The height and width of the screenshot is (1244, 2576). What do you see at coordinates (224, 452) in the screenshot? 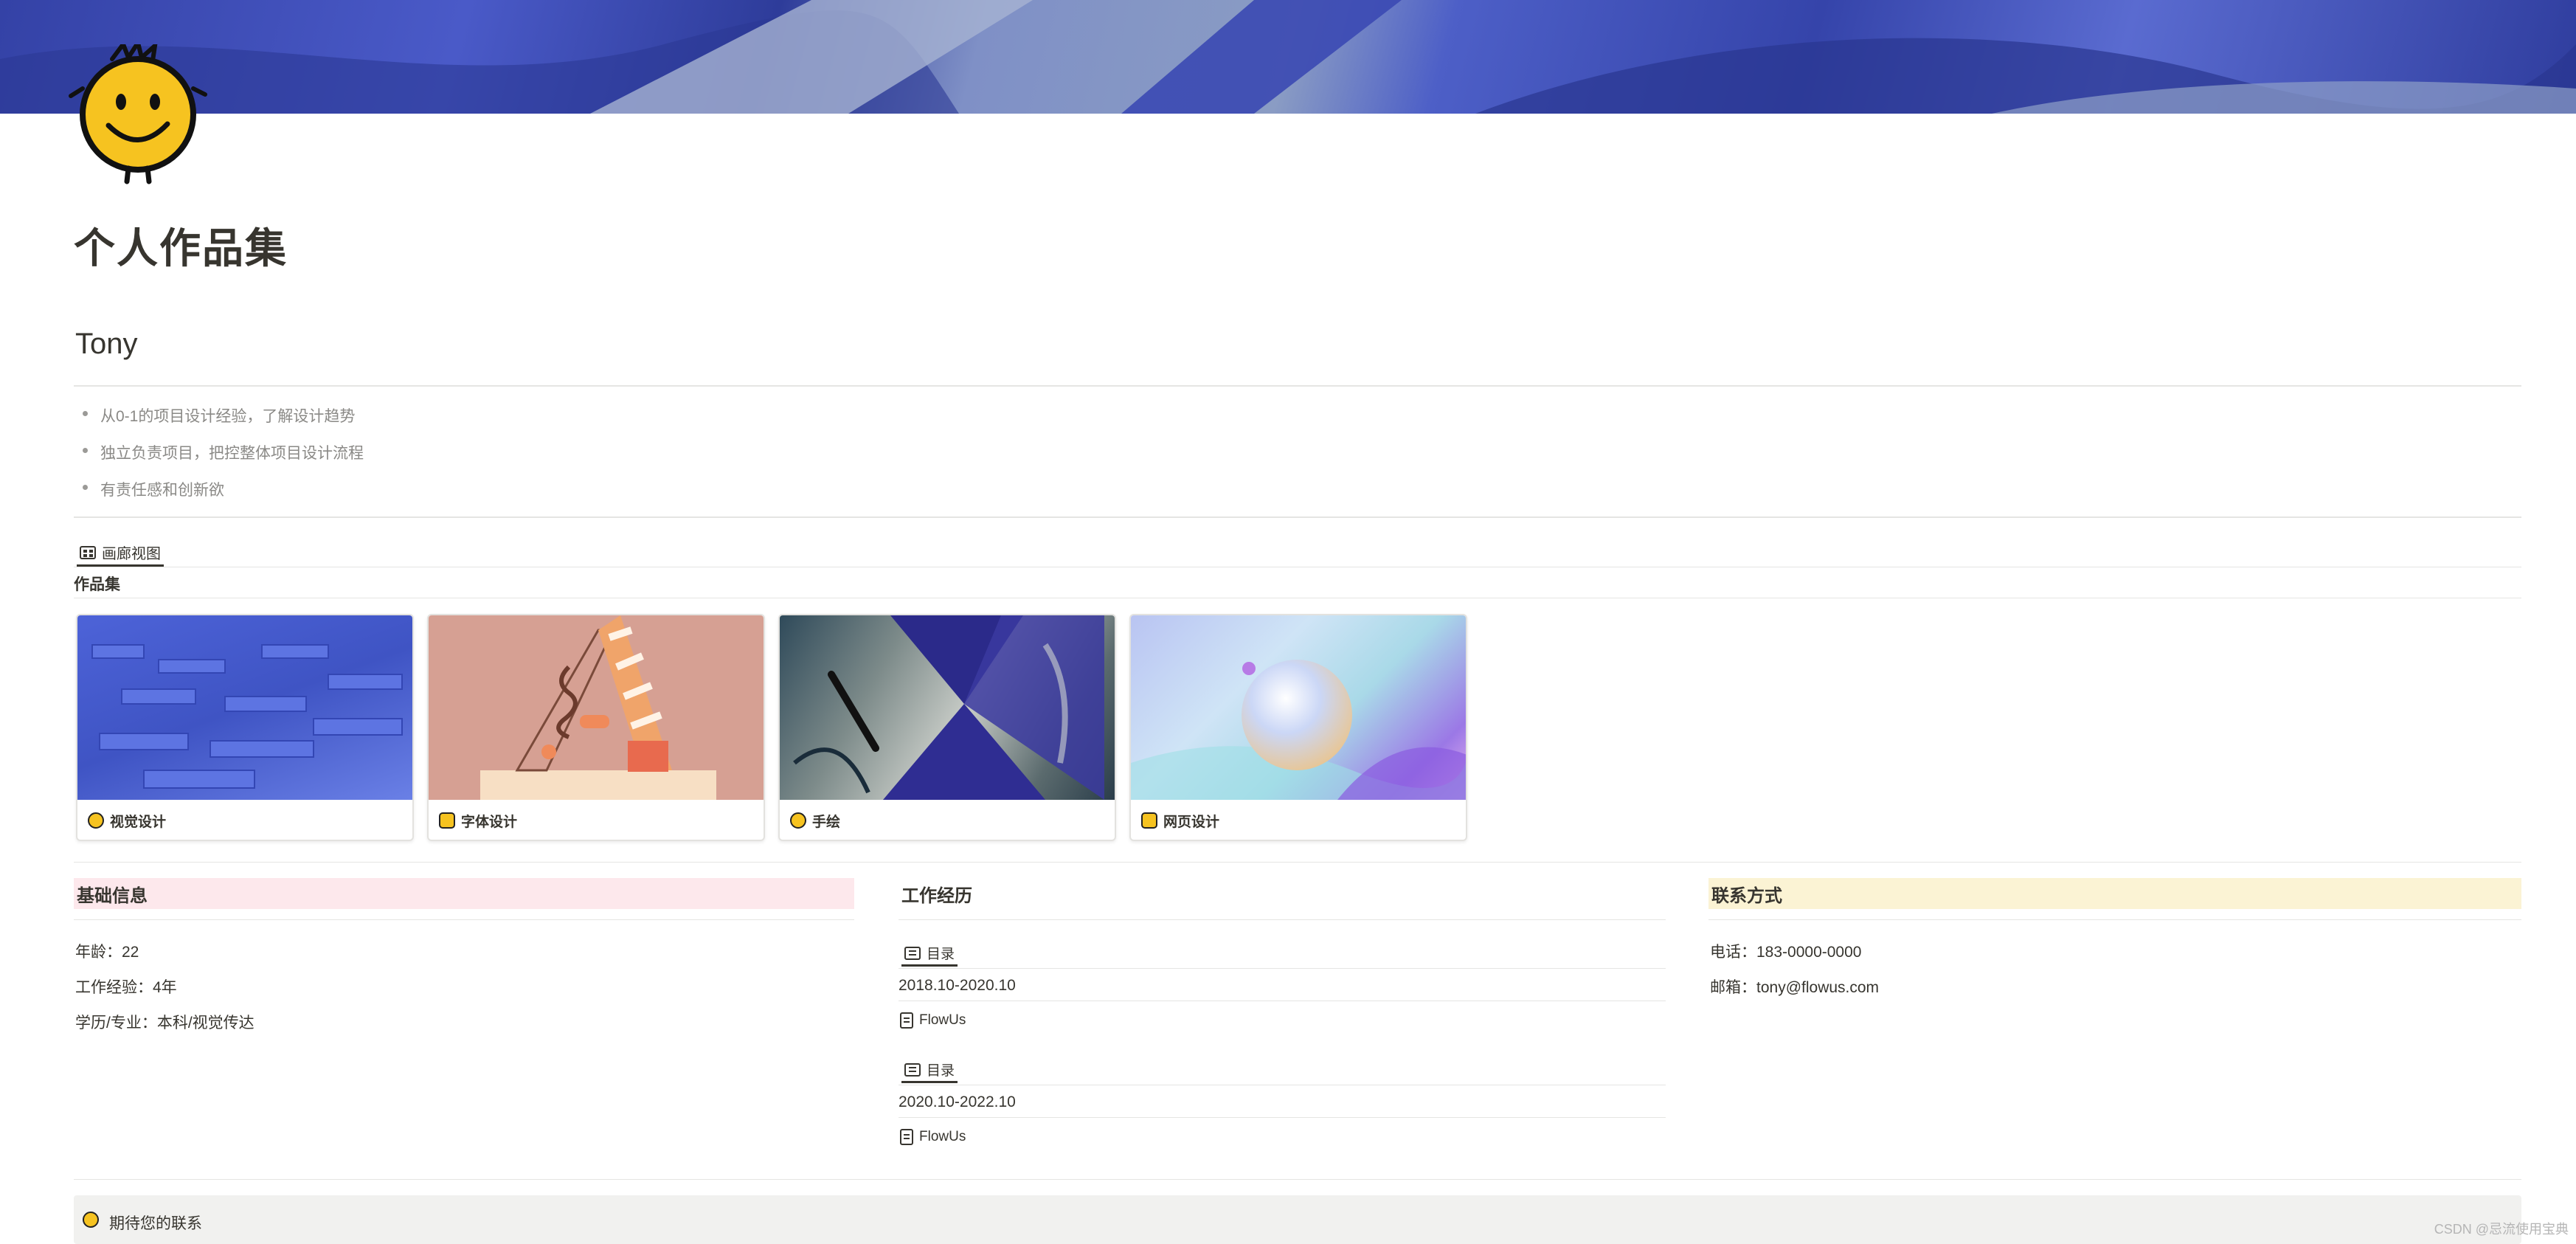
I see `bullet-item: 独立负责项目，把控整体项目设计流程` at bounding box center [224, 452].